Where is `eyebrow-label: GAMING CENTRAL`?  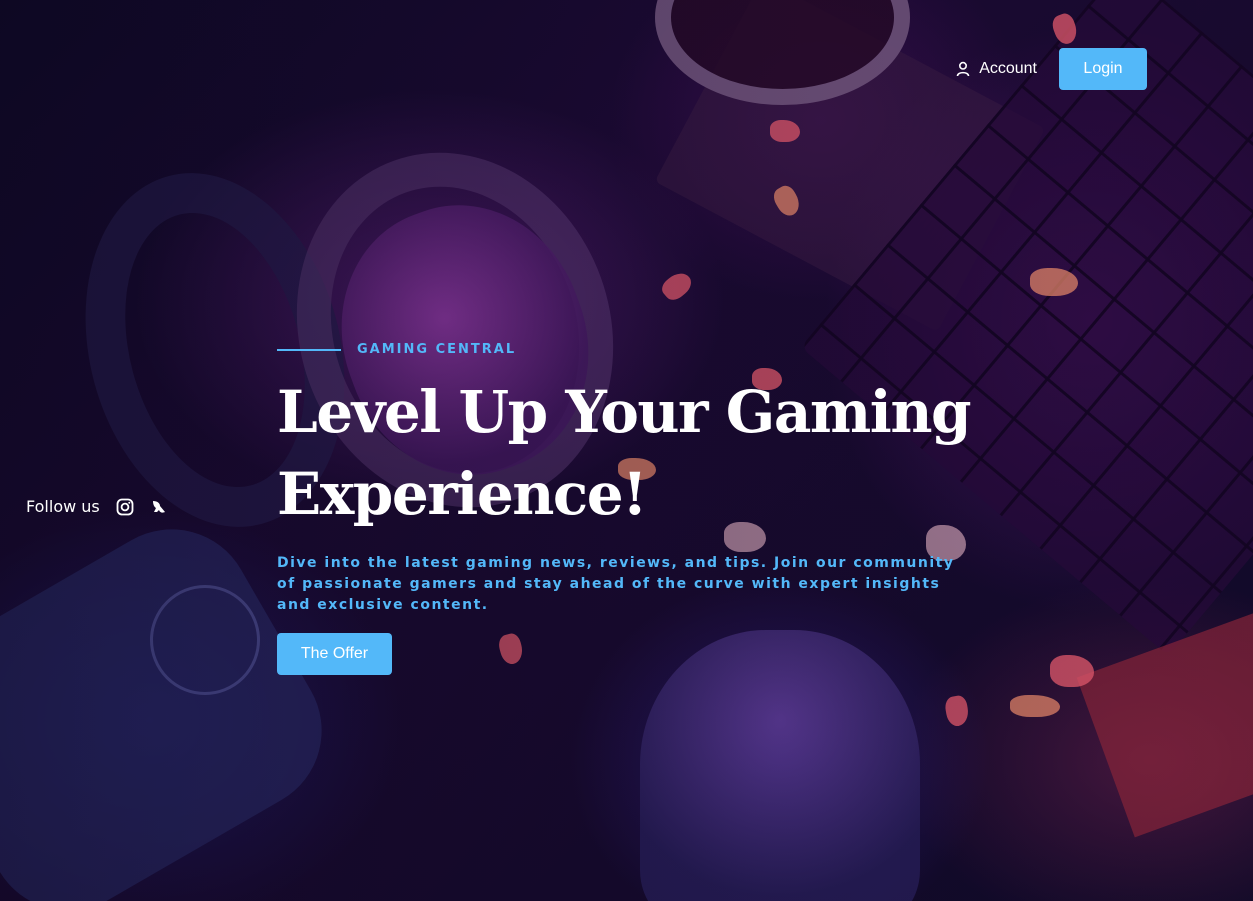
eyebrow-label: GAMING CENTRAL is located at coordinates (437, 349).